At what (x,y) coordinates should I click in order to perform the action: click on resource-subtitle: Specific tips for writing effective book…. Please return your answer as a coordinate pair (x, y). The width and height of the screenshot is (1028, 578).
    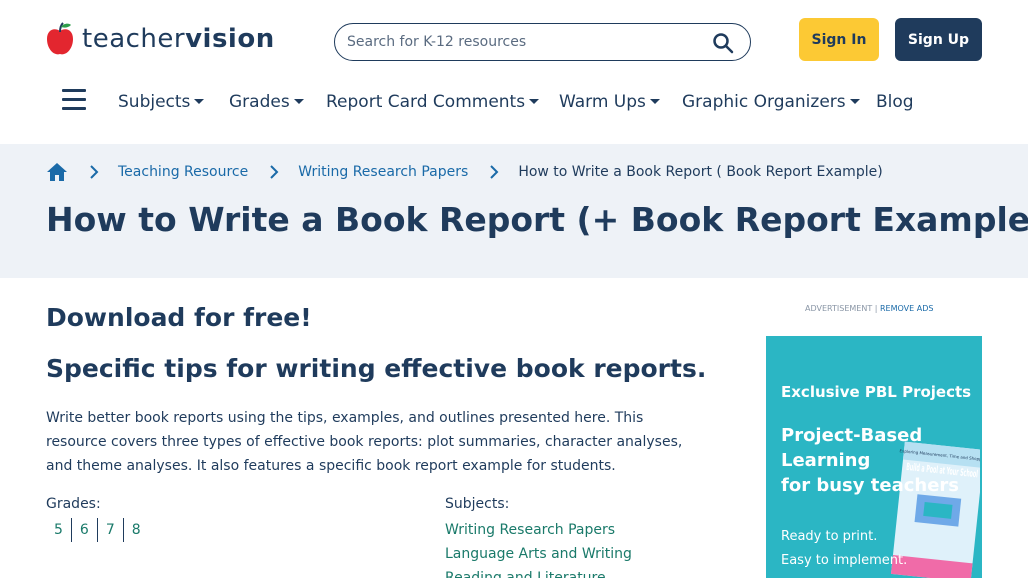
    Looking at the image, I should click on (376, 368).